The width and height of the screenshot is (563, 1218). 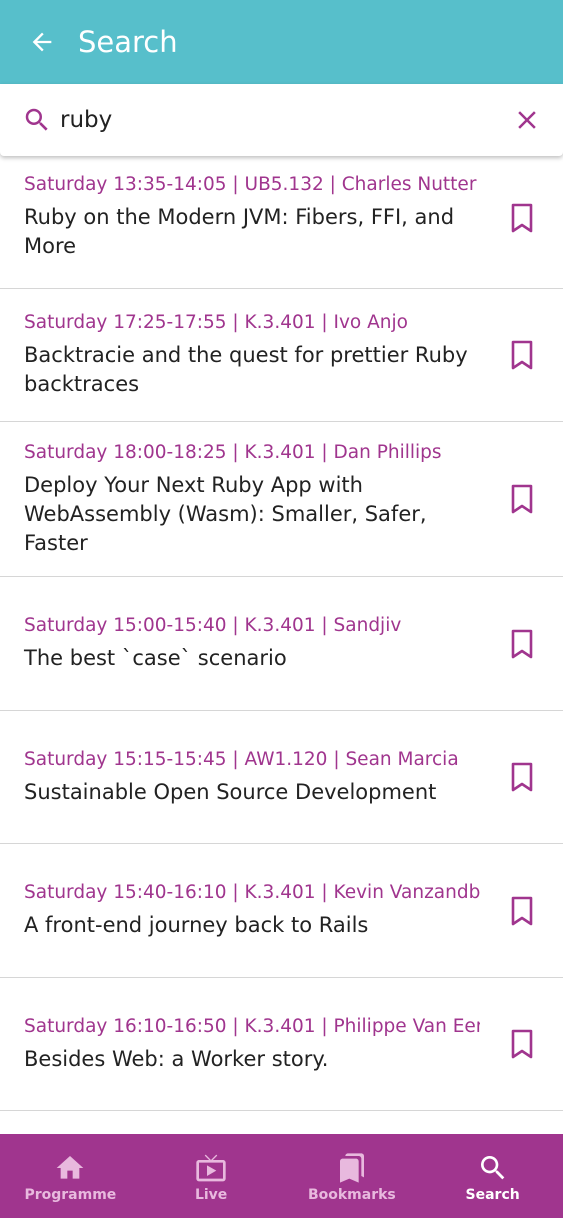 I want to click on nav-programme: Programme, so click(x=70, y=1176).